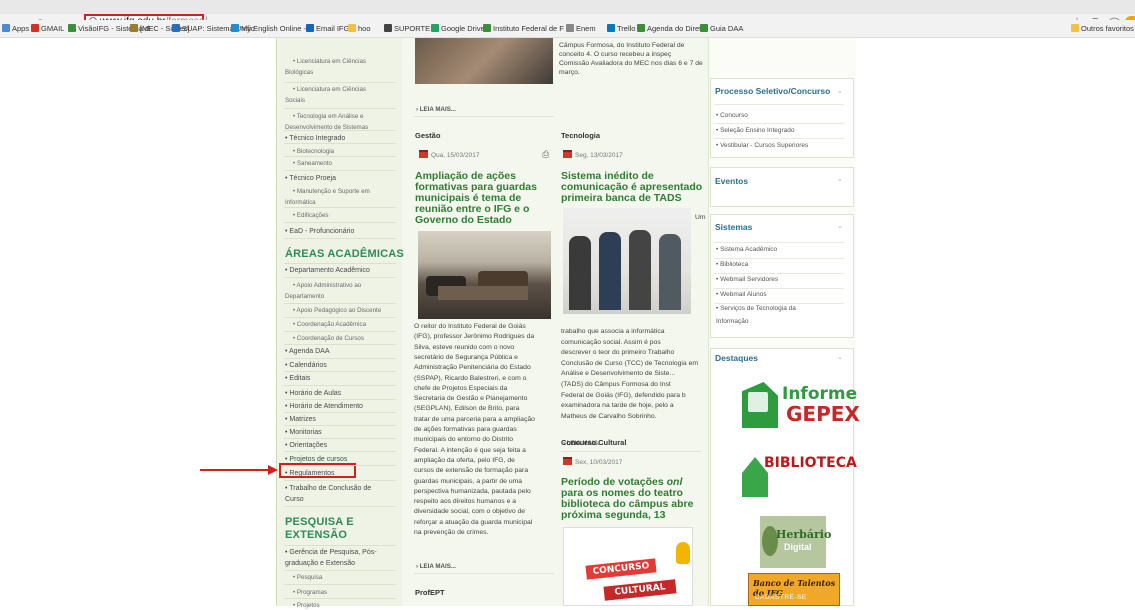 The width and height of the screenshot is (1135, 610). Describe the element at coordinates (327, 270) in the screenshot. I see `menu-item: • Departamento Acadêmico` at that location.